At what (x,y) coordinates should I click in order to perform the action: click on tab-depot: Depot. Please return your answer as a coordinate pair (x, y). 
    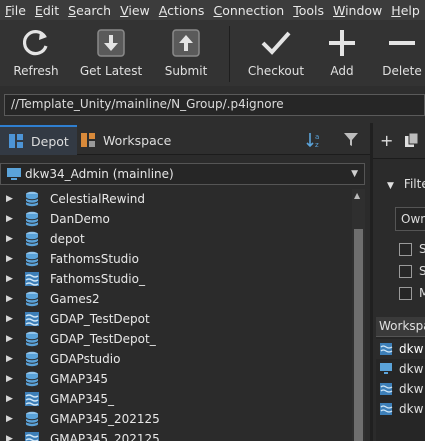
    Looking at the image, I should click on (38, 140).